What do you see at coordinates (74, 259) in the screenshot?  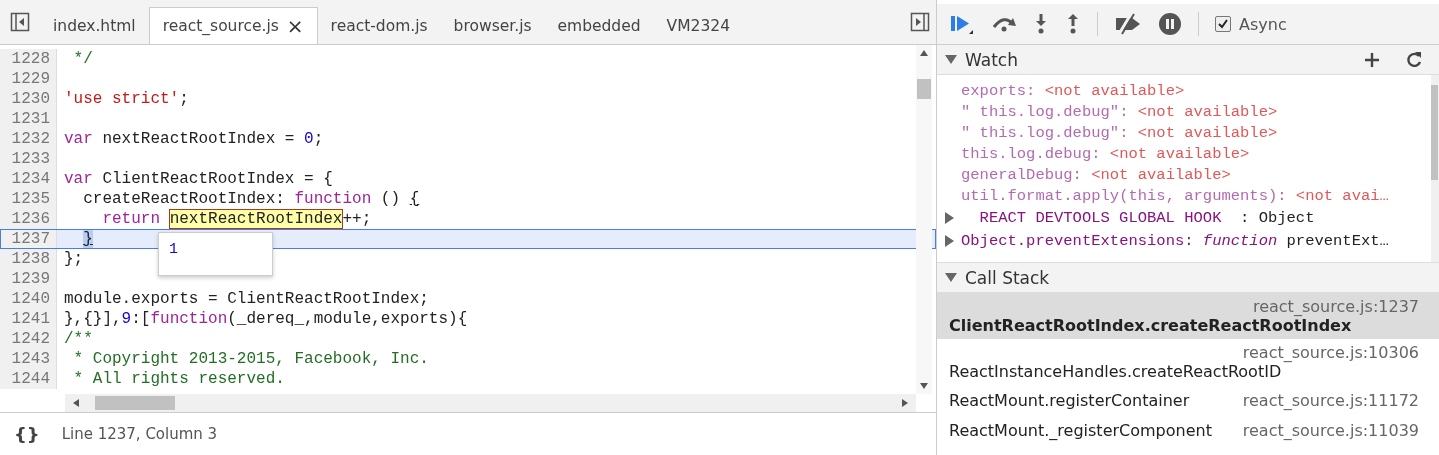 I see `code-line: };` at bounding box center [74, 259].